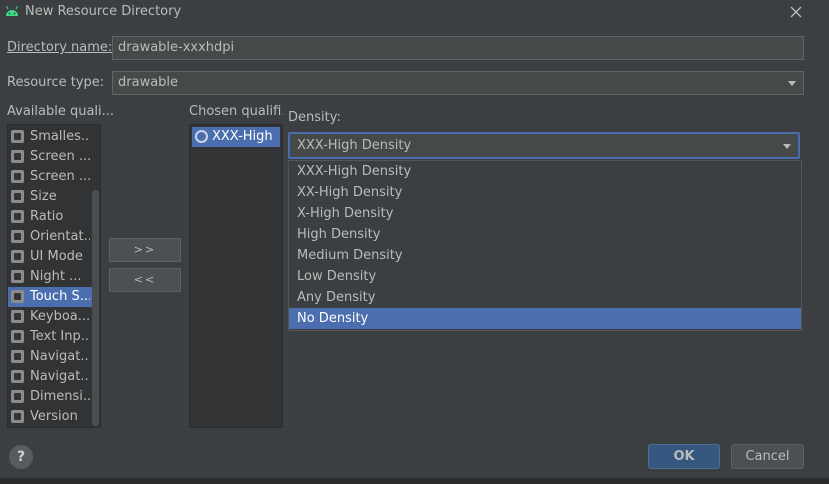  What do you see at coordinates (796, 12) in the screenshot?
I see `close-icon` at bounding box center [796, 12].